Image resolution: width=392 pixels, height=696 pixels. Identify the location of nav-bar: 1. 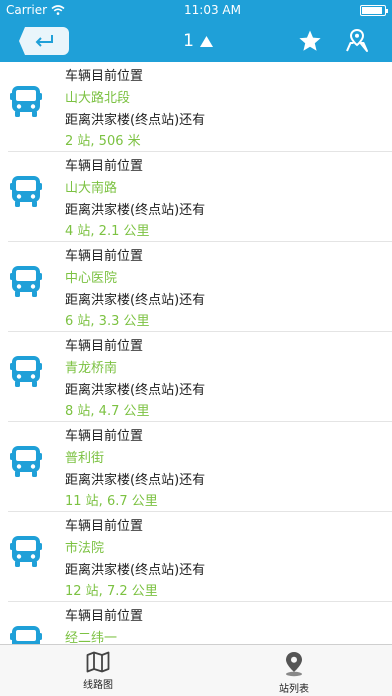
(196, 41).